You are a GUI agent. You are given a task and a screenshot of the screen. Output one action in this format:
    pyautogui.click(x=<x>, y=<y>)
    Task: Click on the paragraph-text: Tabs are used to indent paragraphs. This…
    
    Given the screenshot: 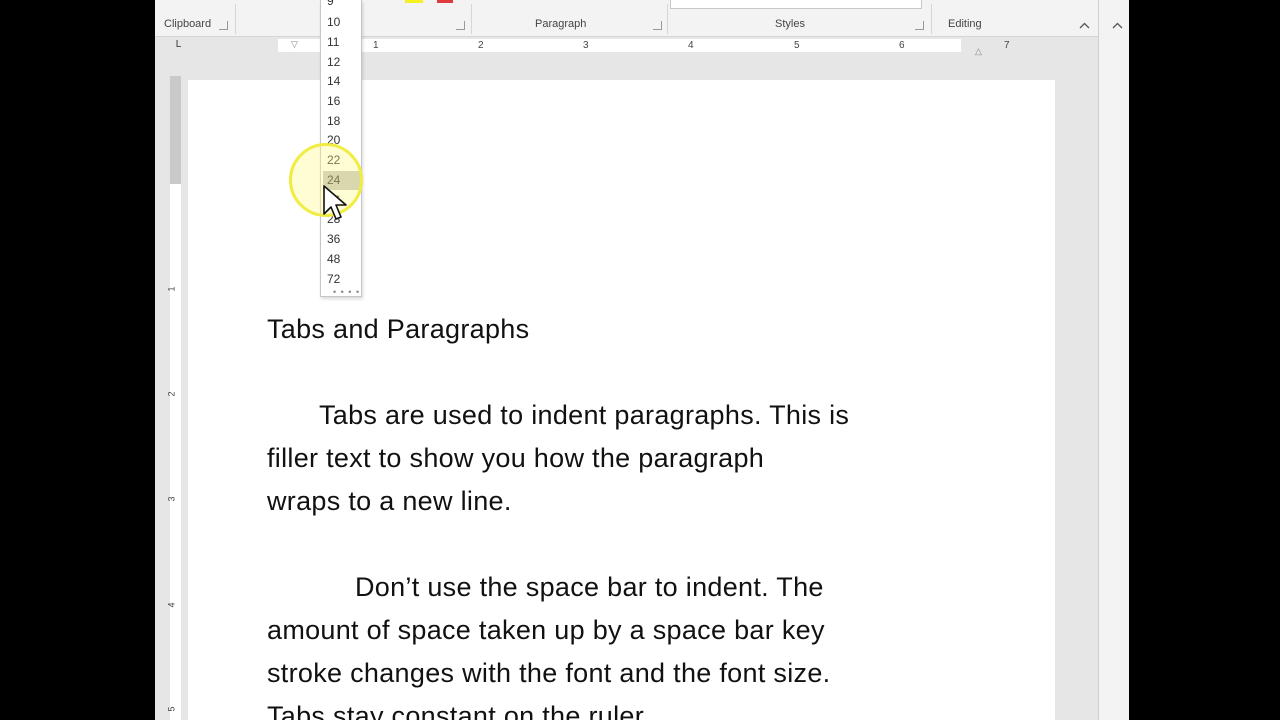 What is the action you would take?
    pyautogui.click(x=584, y=415)
    